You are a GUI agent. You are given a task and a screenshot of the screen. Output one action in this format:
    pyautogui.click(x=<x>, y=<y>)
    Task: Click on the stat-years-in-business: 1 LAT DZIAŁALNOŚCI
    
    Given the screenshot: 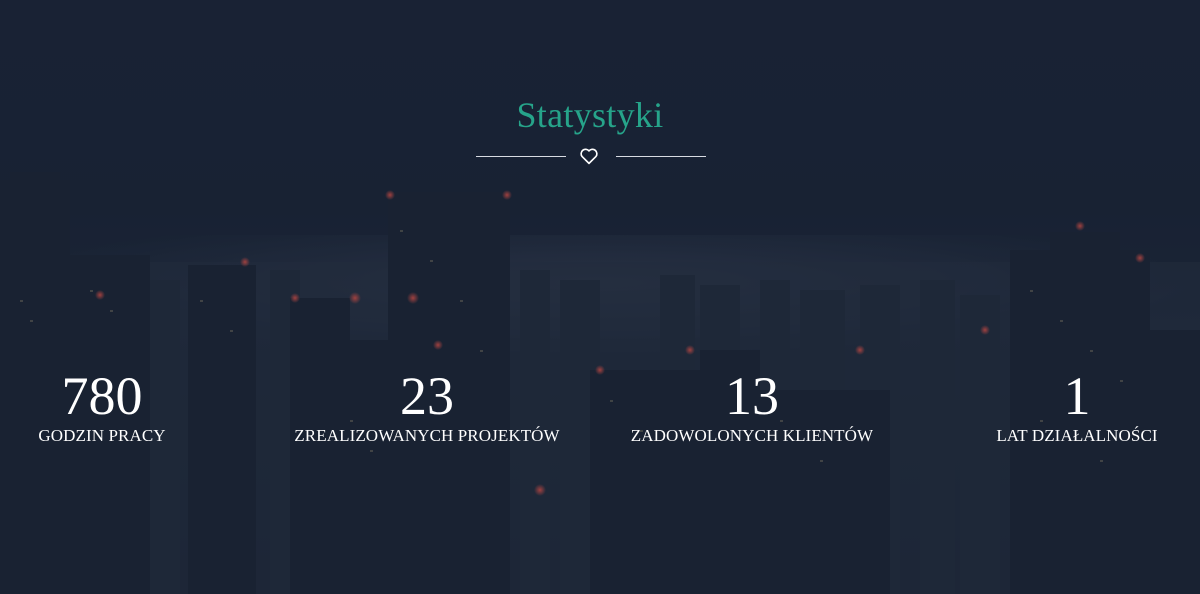 What is the action you would take?
    pyautogui.click(x=1077, y=406)
    